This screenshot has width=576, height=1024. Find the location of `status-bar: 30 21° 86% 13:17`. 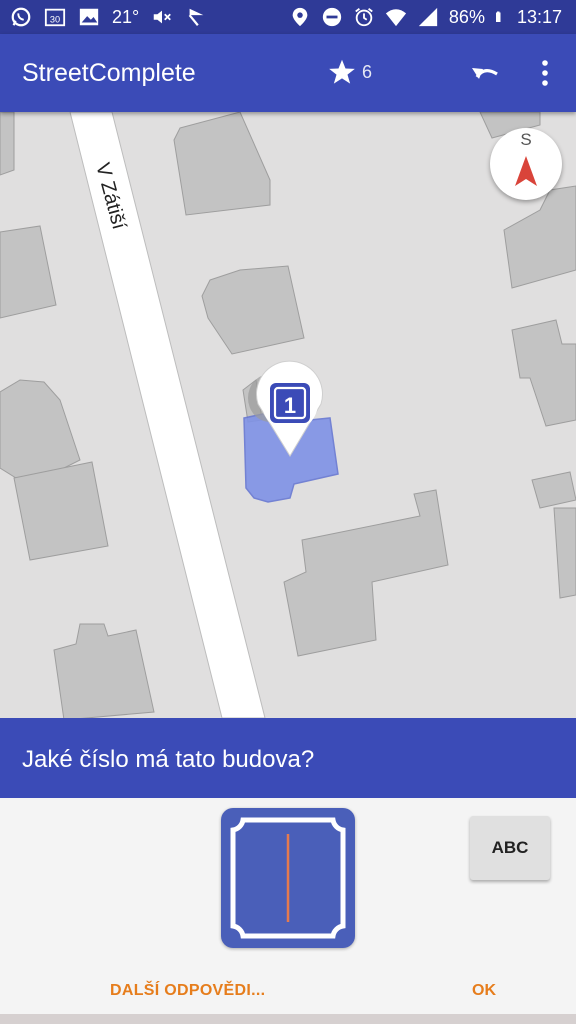

status-bar: 30 21° 86% 13:17 is located at coordinates (288, 17).